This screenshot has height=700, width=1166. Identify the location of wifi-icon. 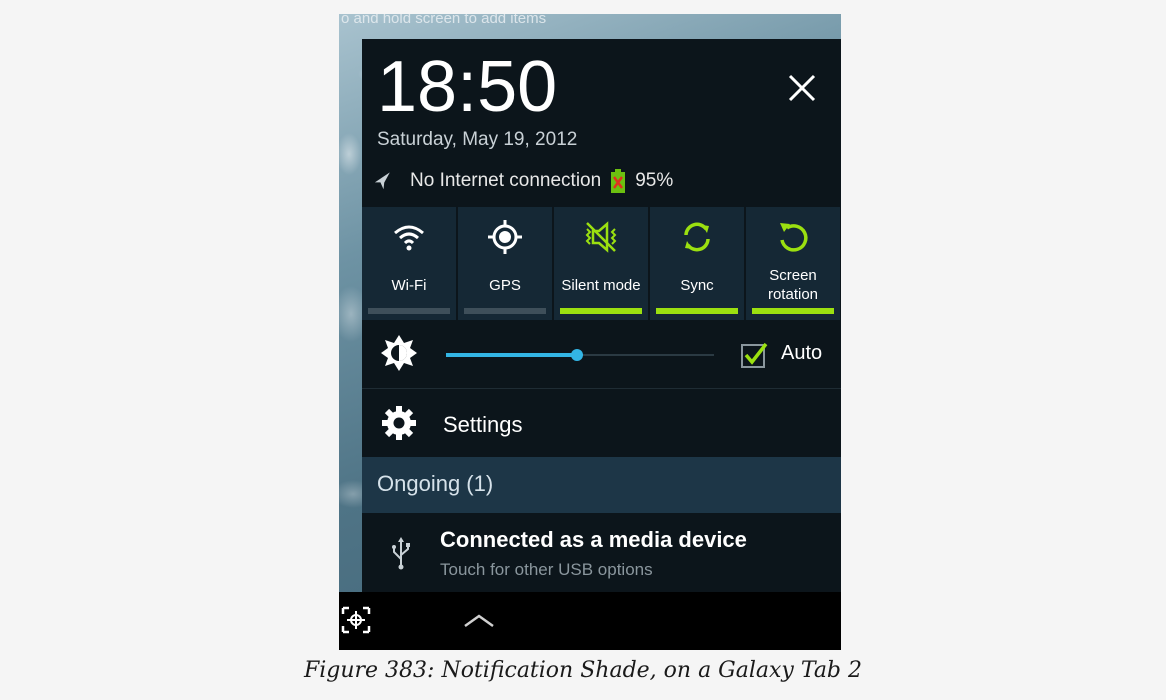
(409, 238).